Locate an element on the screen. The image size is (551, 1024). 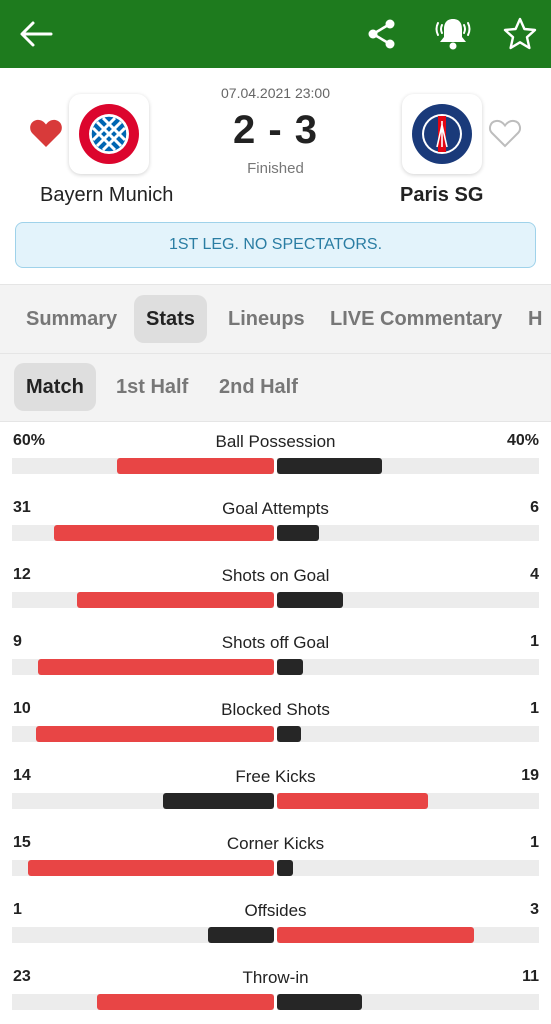
home-team-name: Bayern Munich is located at coordinates (106, 195).